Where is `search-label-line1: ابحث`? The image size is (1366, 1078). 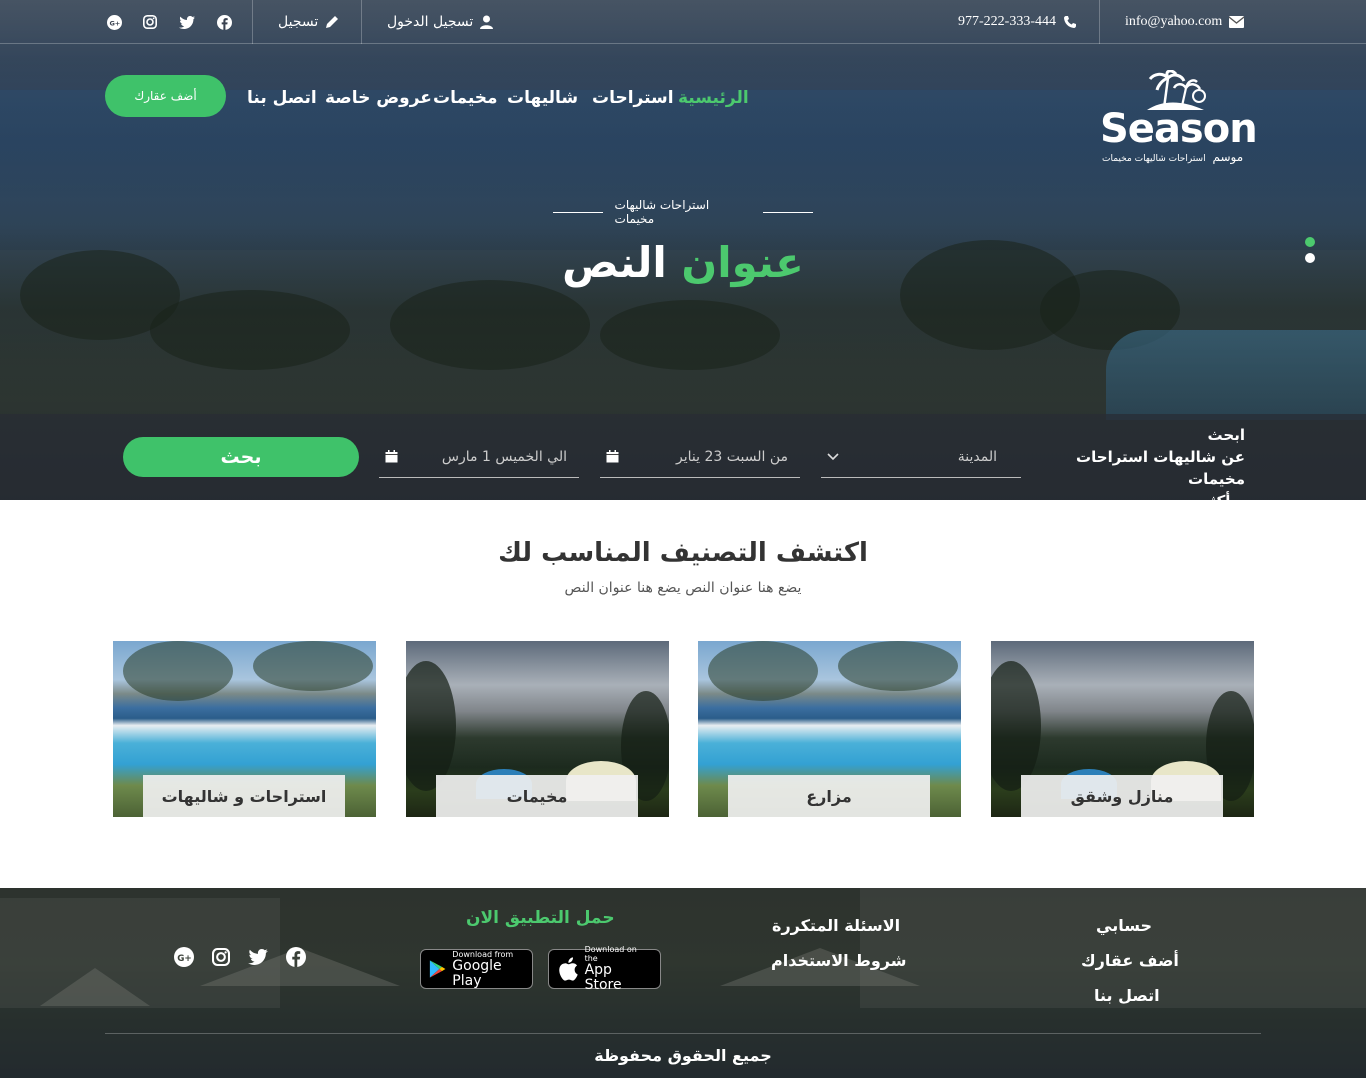
search-label-line1: ابحث is located at coordinates (1226, 435).